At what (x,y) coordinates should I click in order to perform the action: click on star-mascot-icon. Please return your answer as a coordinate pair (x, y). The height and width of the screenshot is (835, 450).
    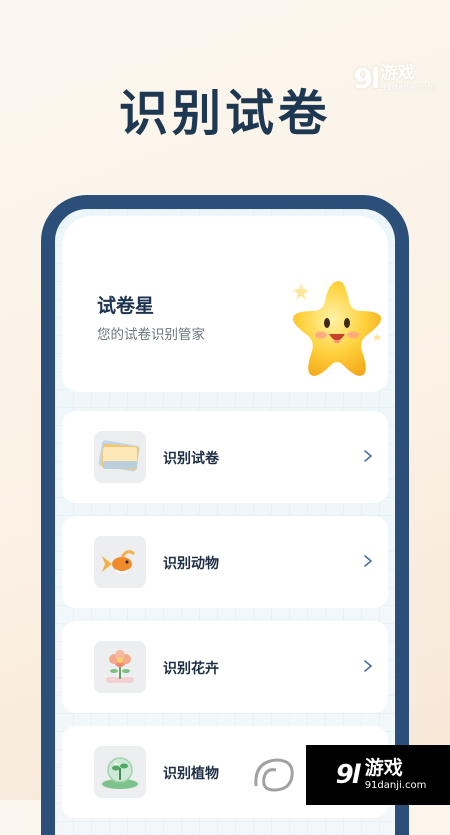
    Looking at the image, I should click on (337, 326).